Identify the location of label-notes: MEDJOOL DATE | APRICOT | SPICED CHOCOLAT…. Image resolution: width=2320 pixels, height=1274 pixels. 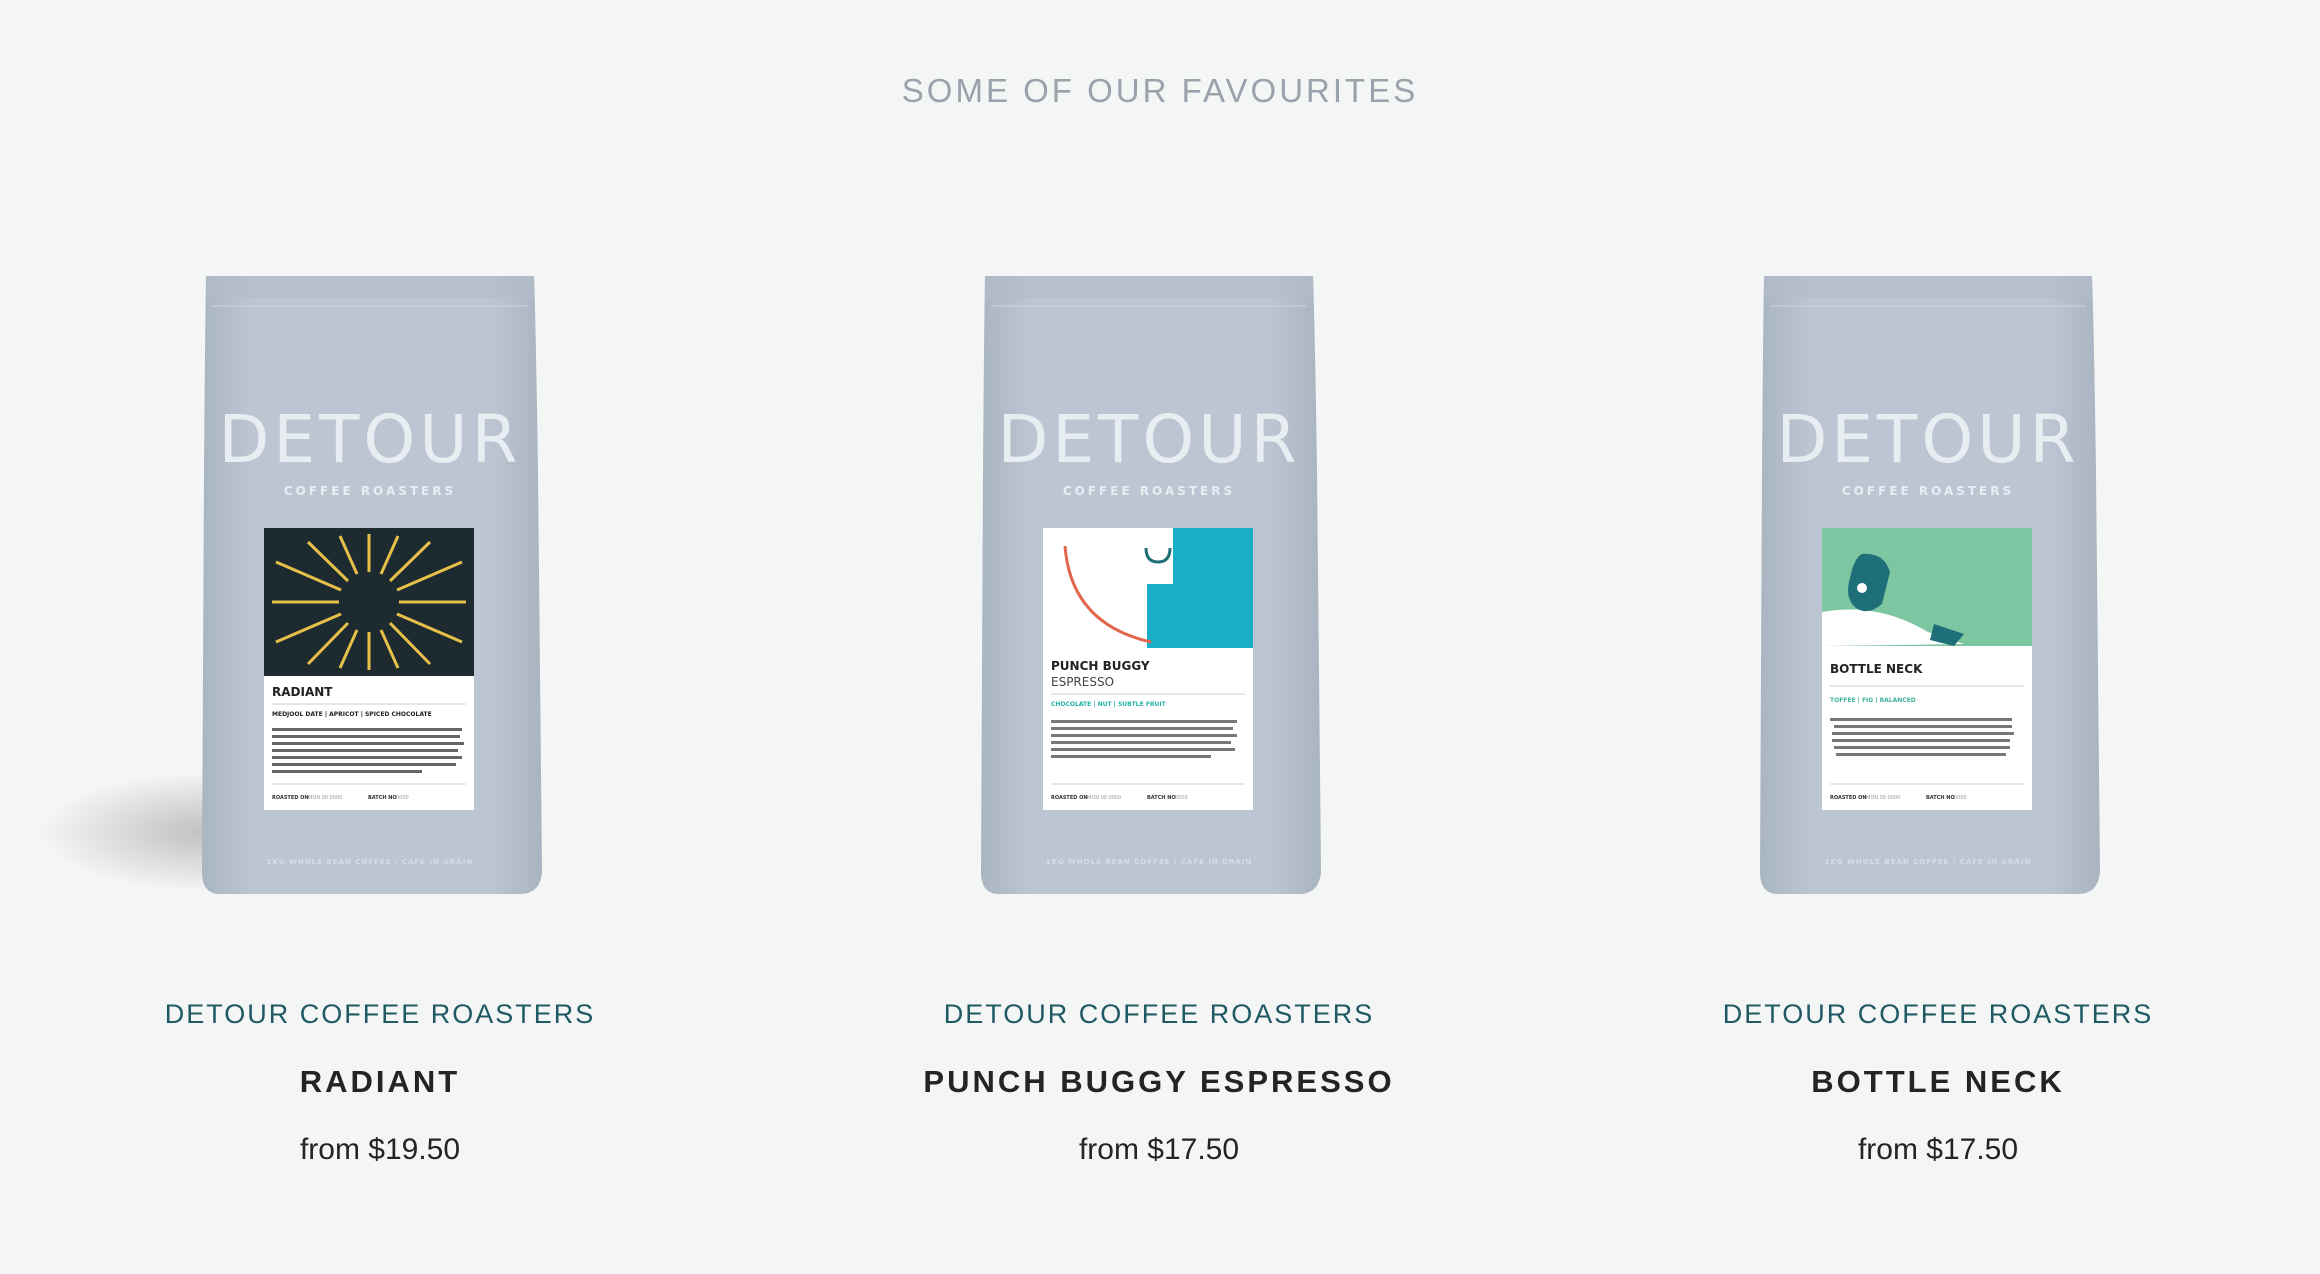
(352, 714).